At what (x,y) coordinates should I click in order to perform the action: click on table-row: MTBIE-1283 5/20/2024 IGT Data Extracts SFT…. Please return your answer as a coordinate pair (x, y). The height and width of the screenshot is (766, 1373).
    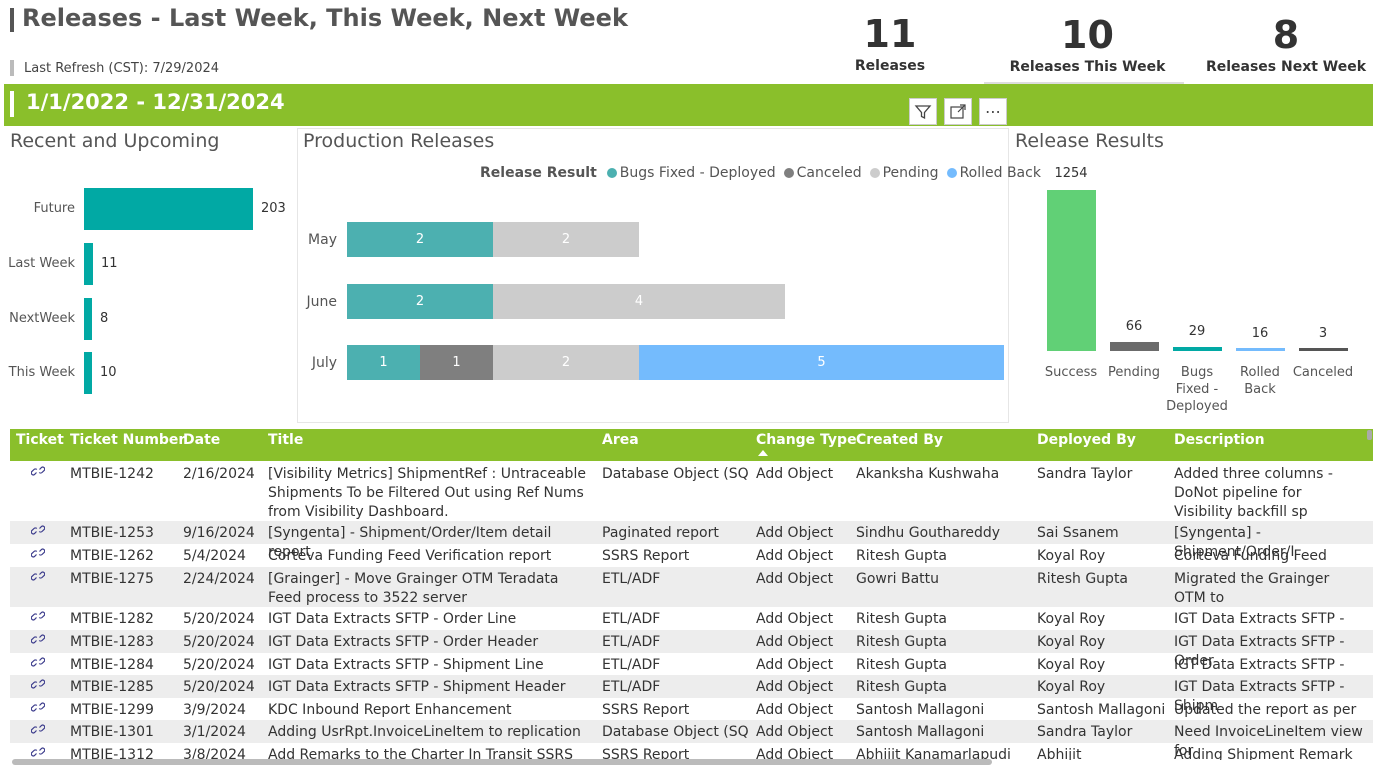
    Looking at the image, I should click on (691, 649).